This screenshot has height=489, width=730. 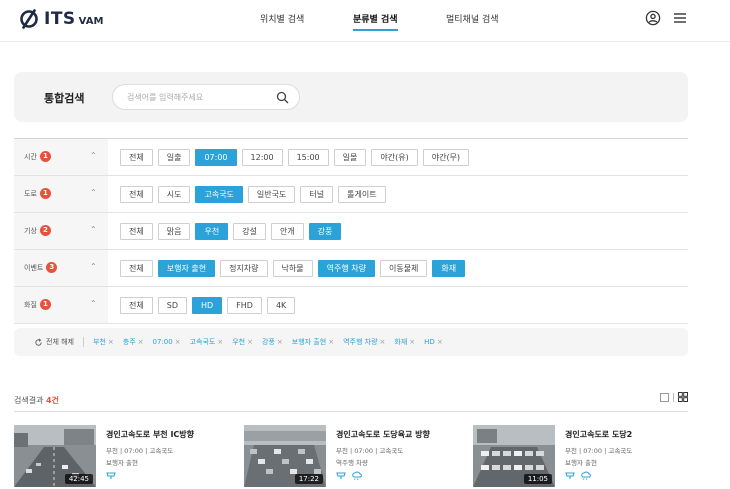 I want to click on main-nav: 위치별 검색 분류별 검색 멀티채널 검색, so click(x=365, y=21).